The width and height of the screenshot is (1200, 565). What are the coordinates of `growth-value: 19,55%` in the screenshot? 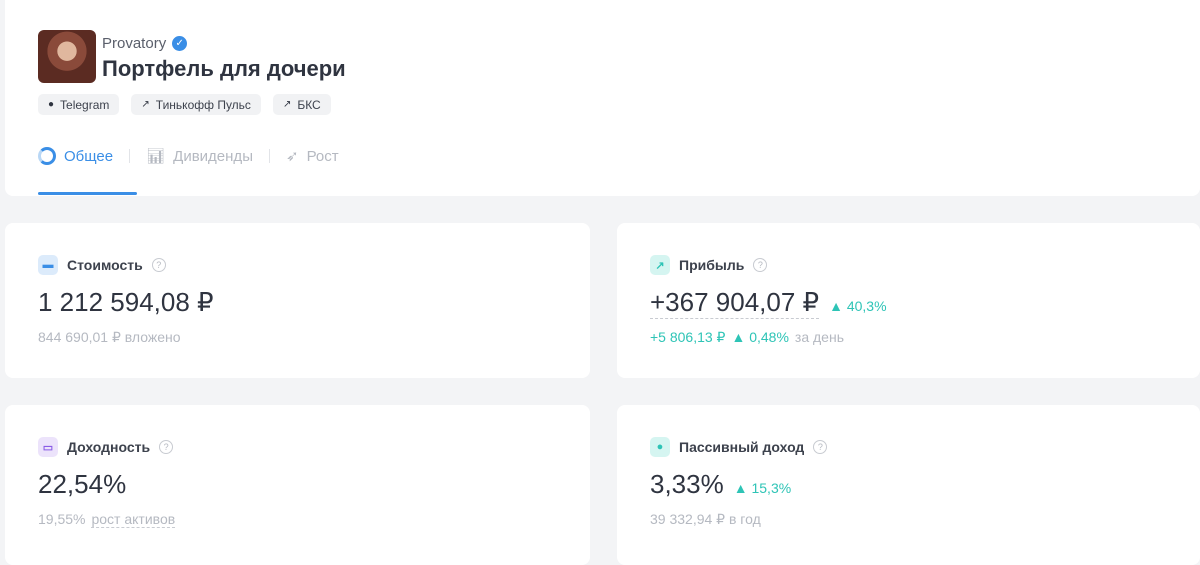 It's located at (62, 519).